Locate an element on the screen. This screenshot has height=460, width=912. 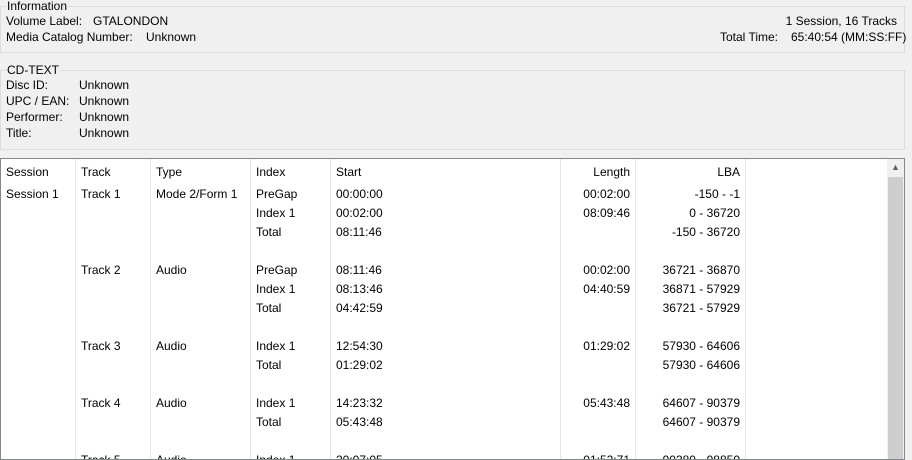
table-cell-start: 00:00:00 is located at coordinates (359, 194).